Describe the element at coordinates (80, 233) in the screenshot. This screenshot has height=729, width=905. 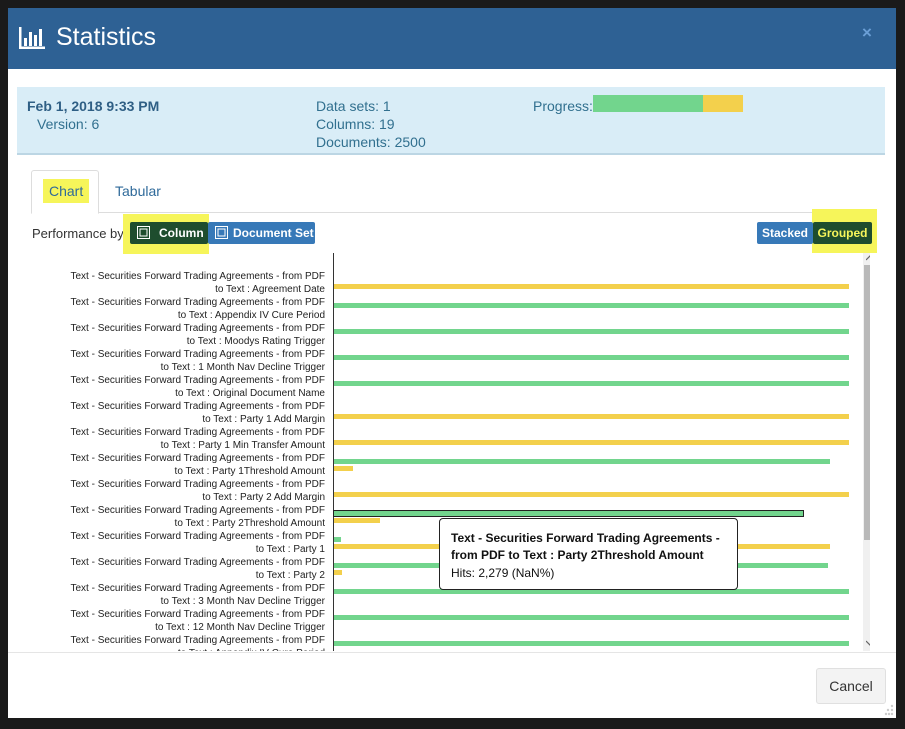
I see `performance-by-label: Performance by:` at that location.